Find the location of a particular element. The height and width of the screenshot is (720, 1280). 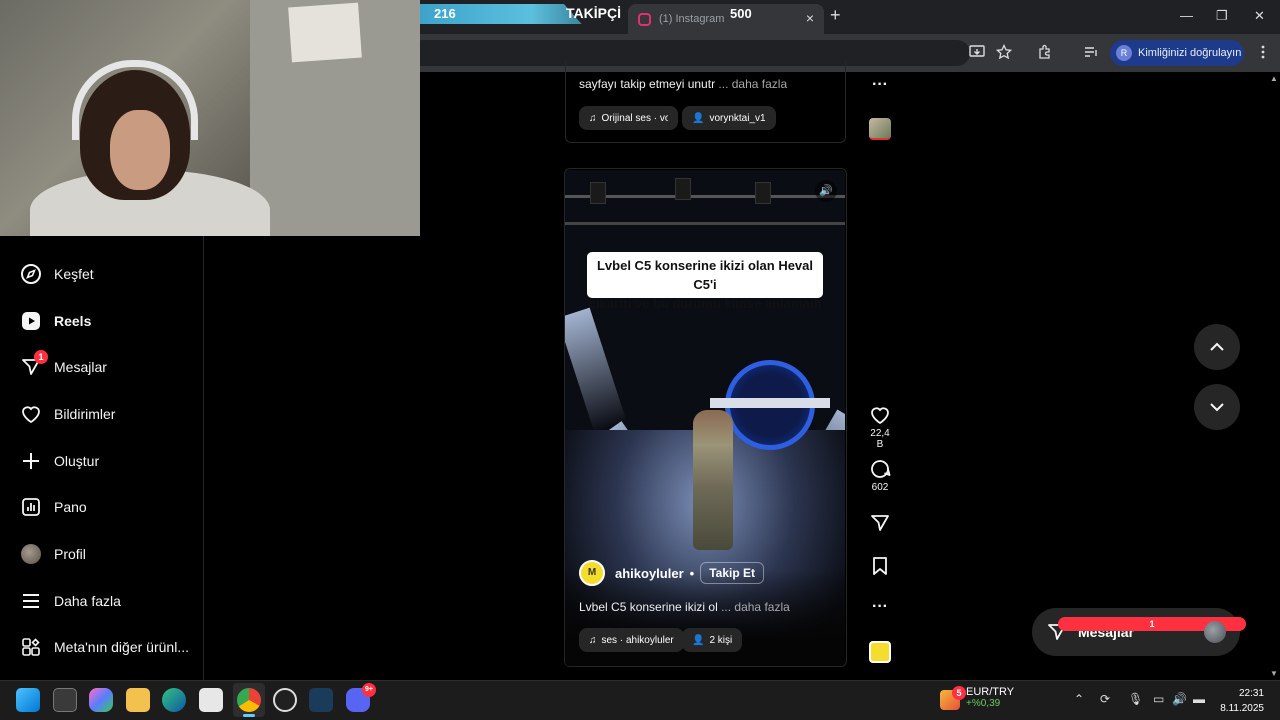

clock-time: 22:31 is located at coordinates (1251, 693).